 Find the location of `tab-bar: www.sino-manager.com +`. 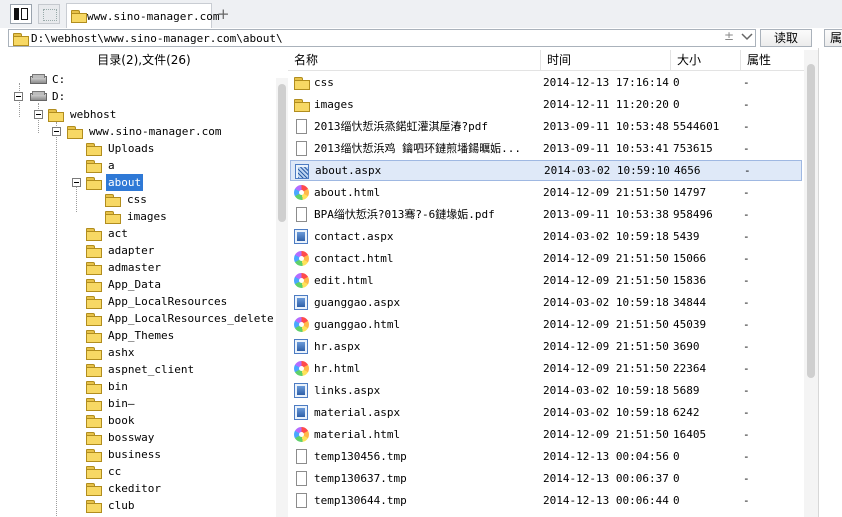

tab-bar: www.sino-manager.com + is located at coordinates (421, 14).